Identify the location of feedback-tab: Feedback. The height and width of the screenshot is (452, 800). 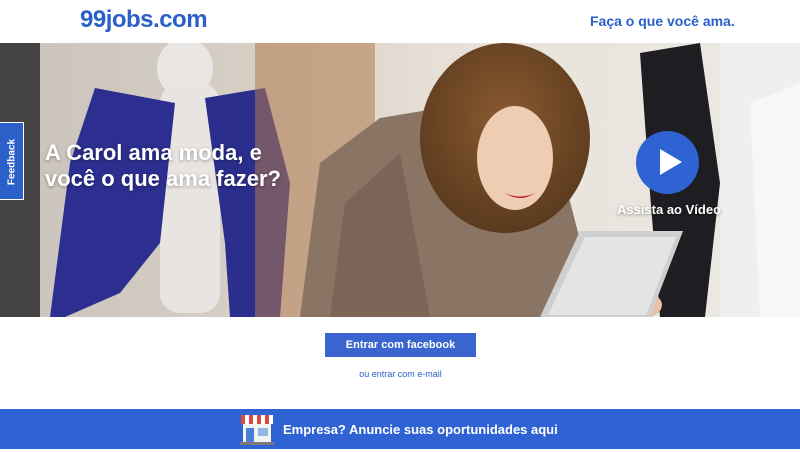
(12, 161).